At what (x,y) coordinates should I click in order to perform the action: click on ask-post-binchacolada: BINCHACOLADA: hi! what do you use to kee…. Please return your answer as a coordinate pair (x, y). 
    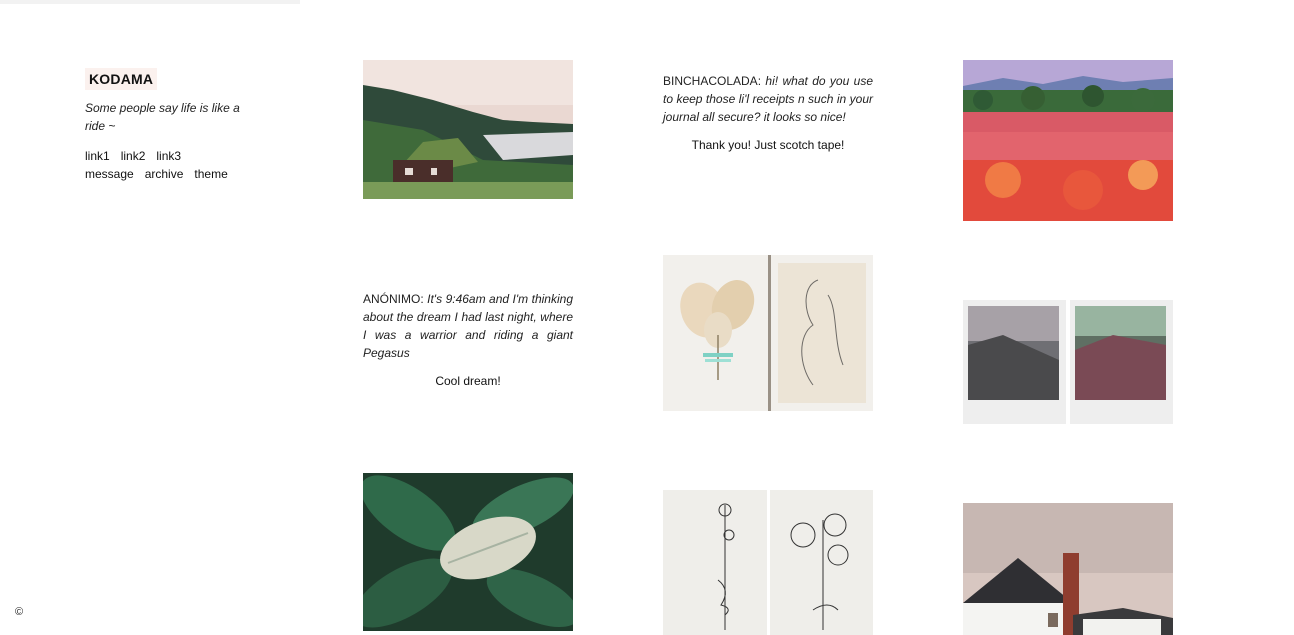
    Looking at the image, I should click on (768, 112).